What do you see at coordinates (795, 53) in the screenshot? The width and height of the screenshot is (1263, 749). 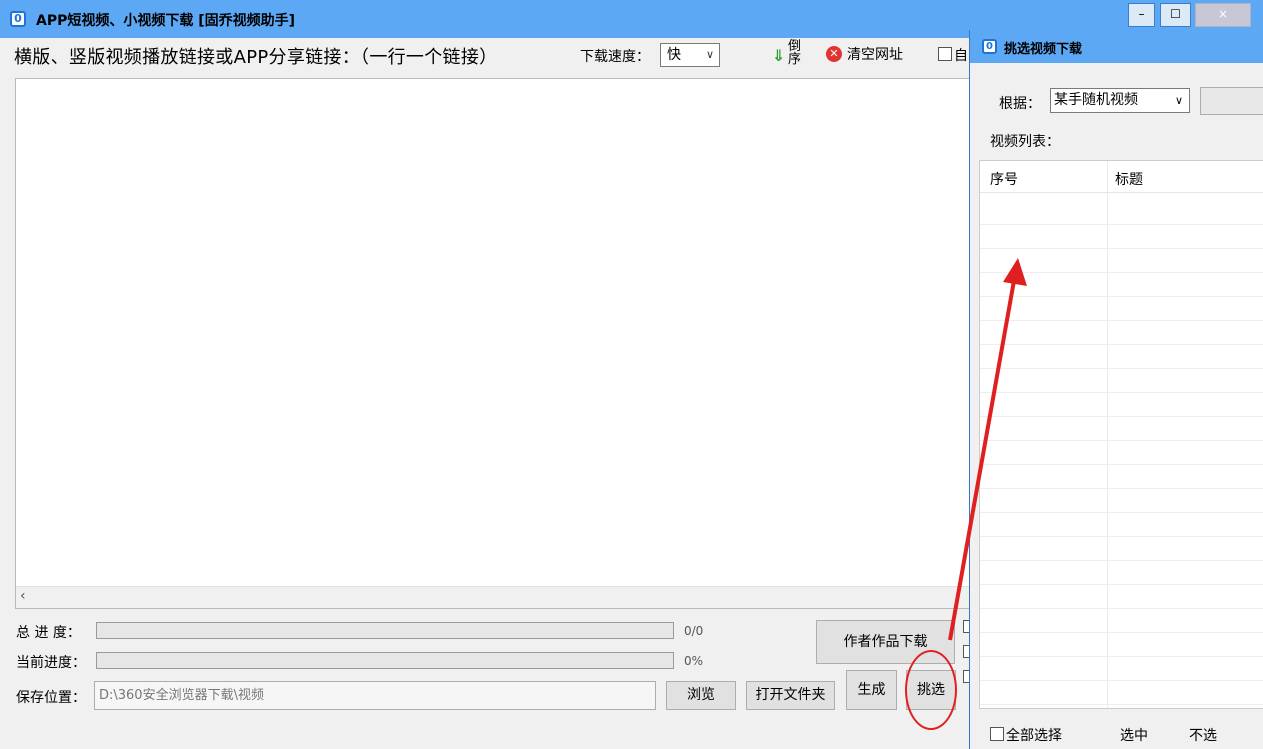 I see `reverse-order-label: 倒序` at bounding box center [795, 53].